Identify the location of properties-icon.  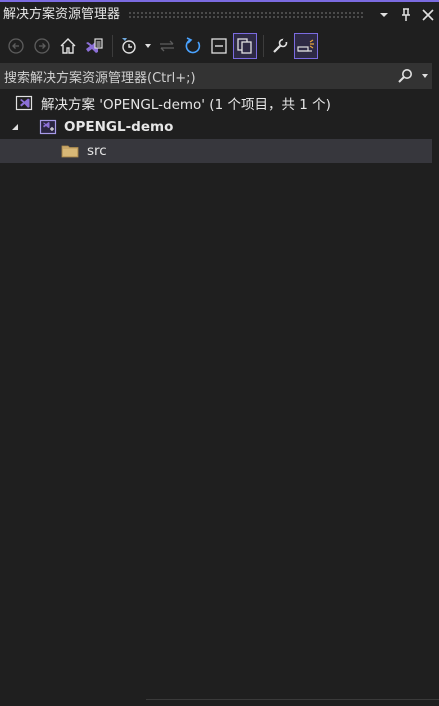
(280, 46).